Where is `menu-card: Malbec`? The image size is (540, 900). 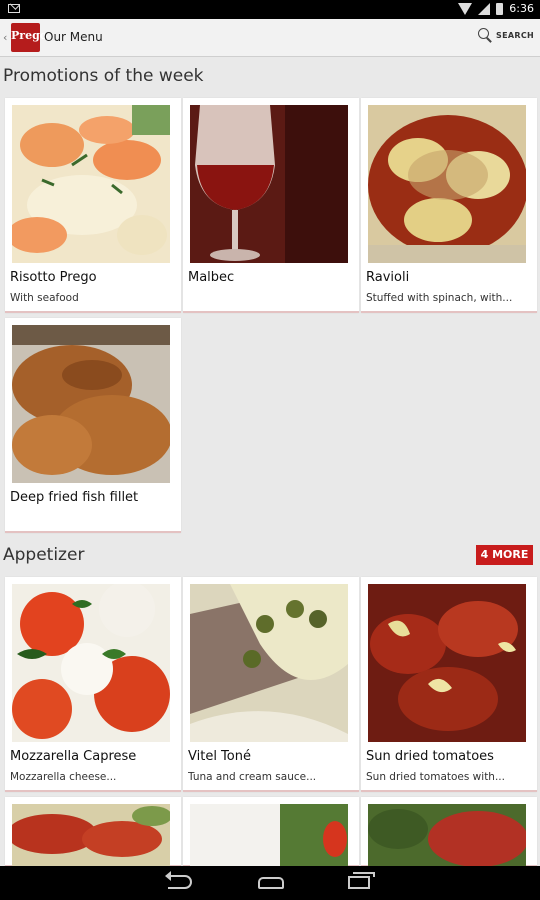
menu-card: Malbec is located at coordinates (271, 205).